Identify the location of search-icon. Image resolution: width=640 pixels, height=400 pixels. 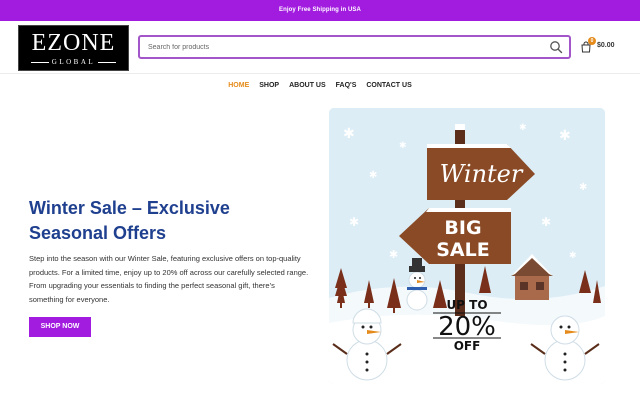
(556, 47).